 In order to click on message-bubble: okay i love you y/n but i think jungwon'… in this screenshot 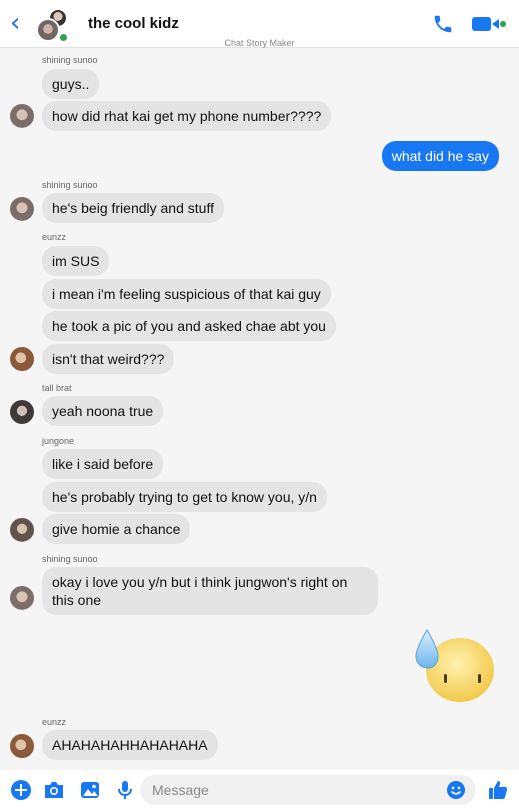, I will do `click(210, 591)`.